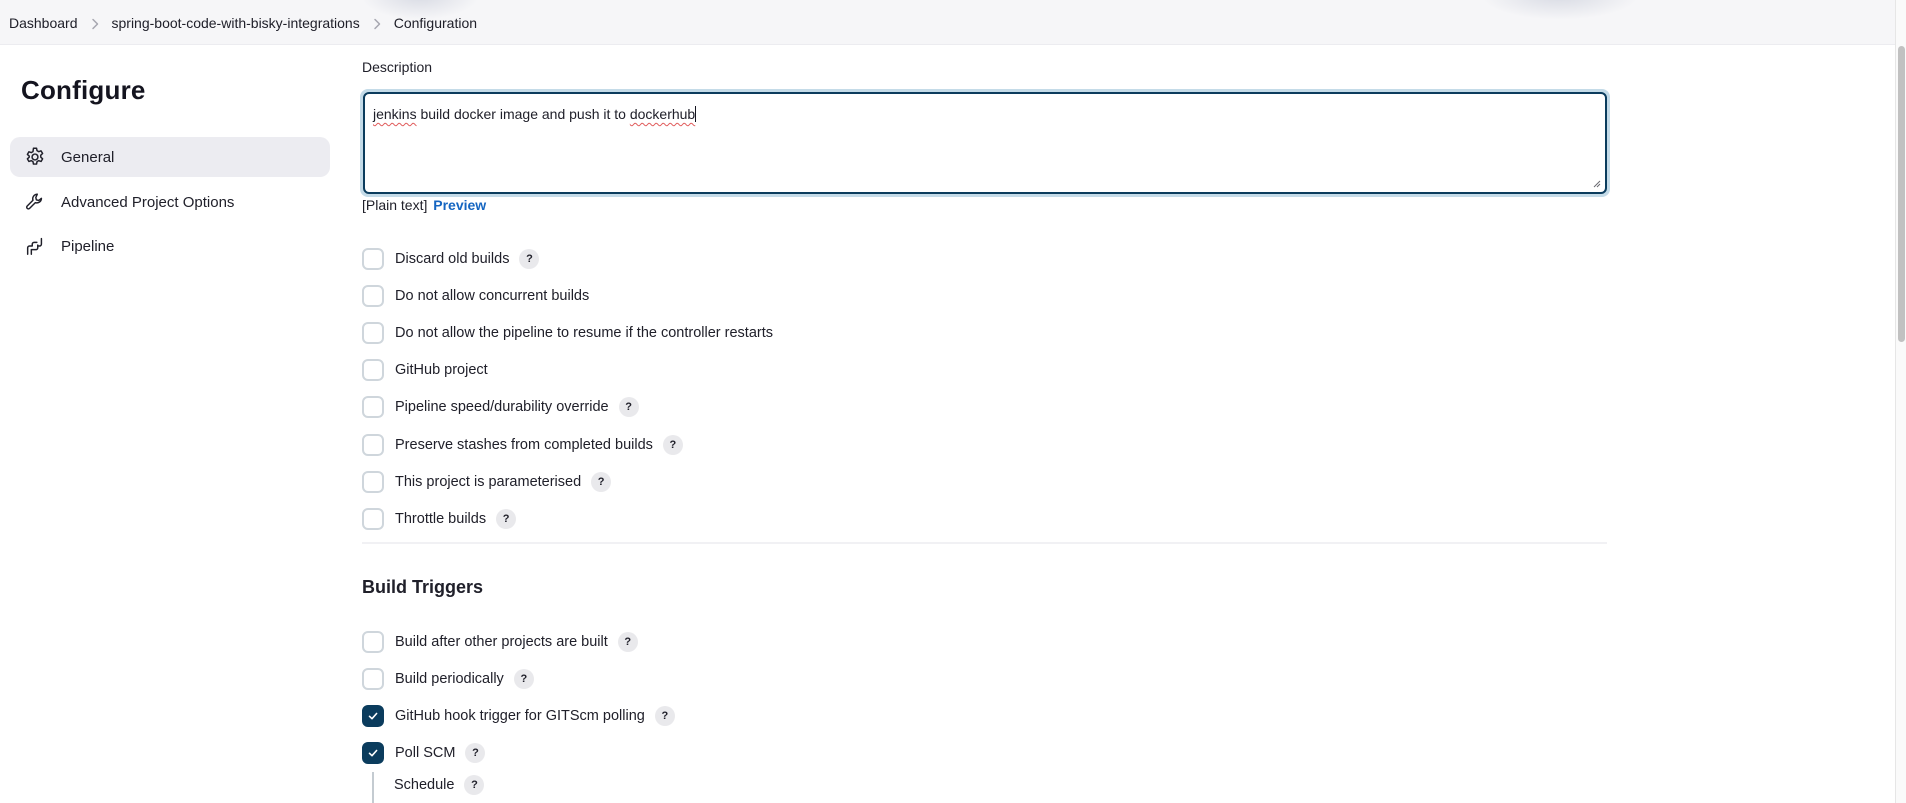  What do you see at coordinates (435, 23) in the screenshot?
I see `breadcrumb-configuration: Configuration` at bounding box center [435, 23].